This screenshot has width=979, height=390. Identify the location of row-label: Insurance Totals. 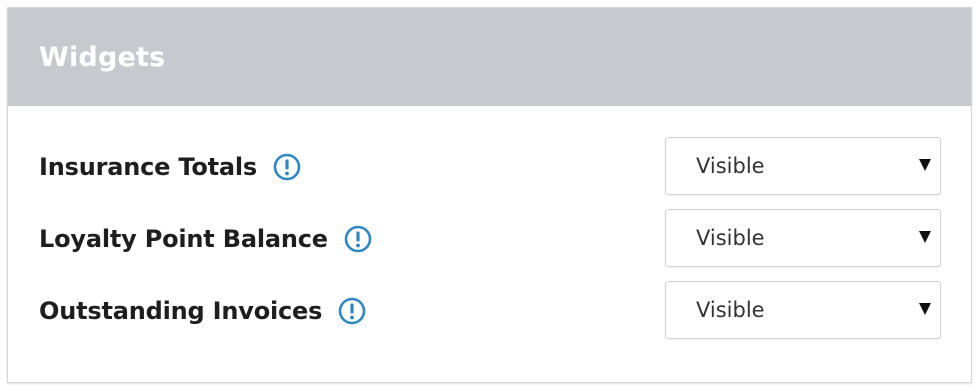
(148, 167).